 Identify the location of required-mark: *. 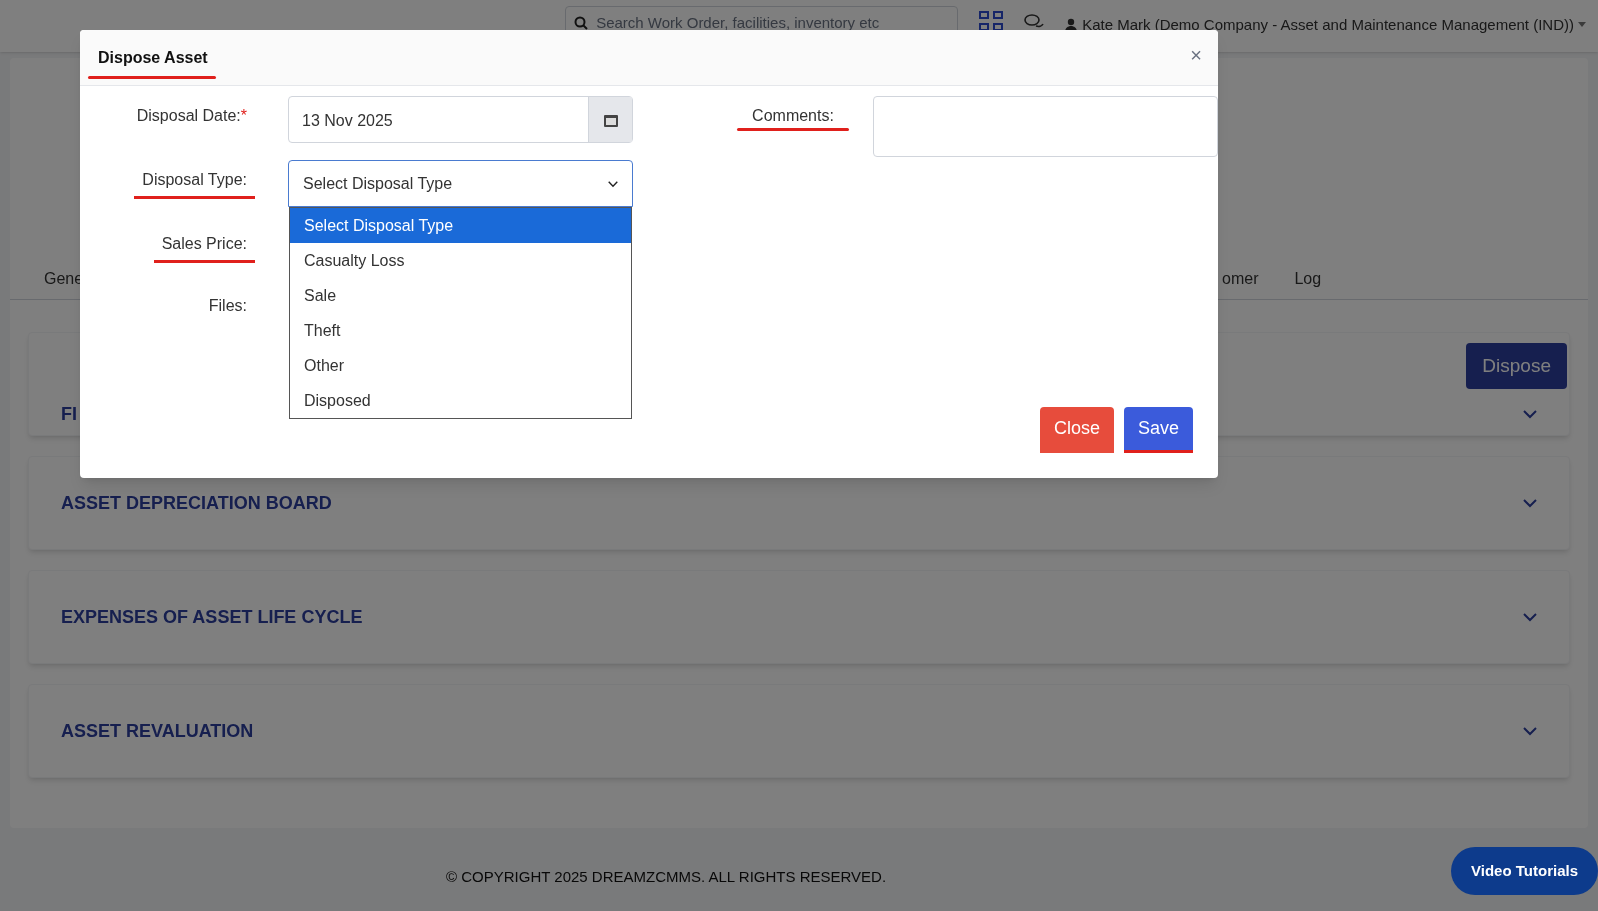
(243, 115).